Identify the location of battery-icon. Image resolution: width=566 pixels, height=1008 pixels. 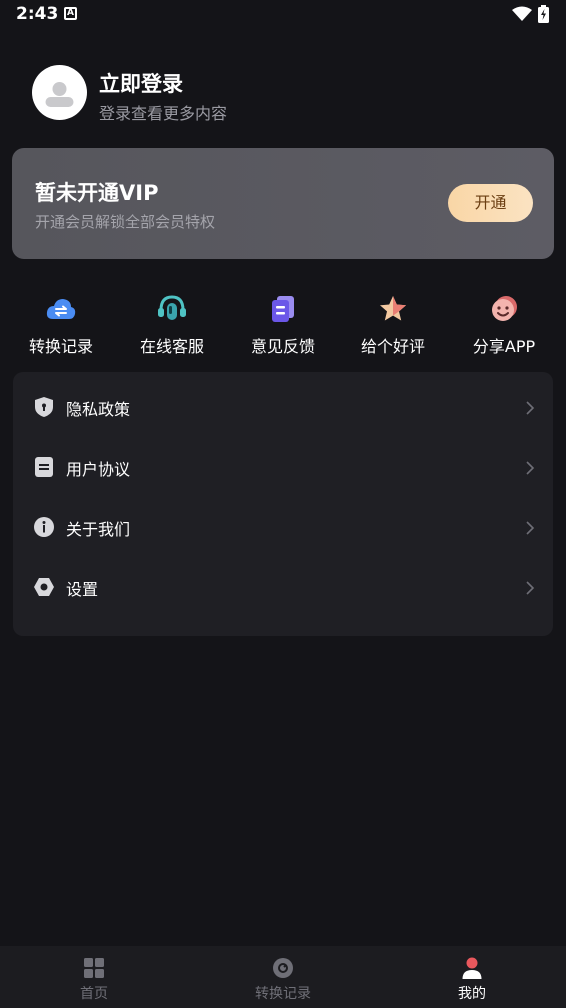
(543, 14).